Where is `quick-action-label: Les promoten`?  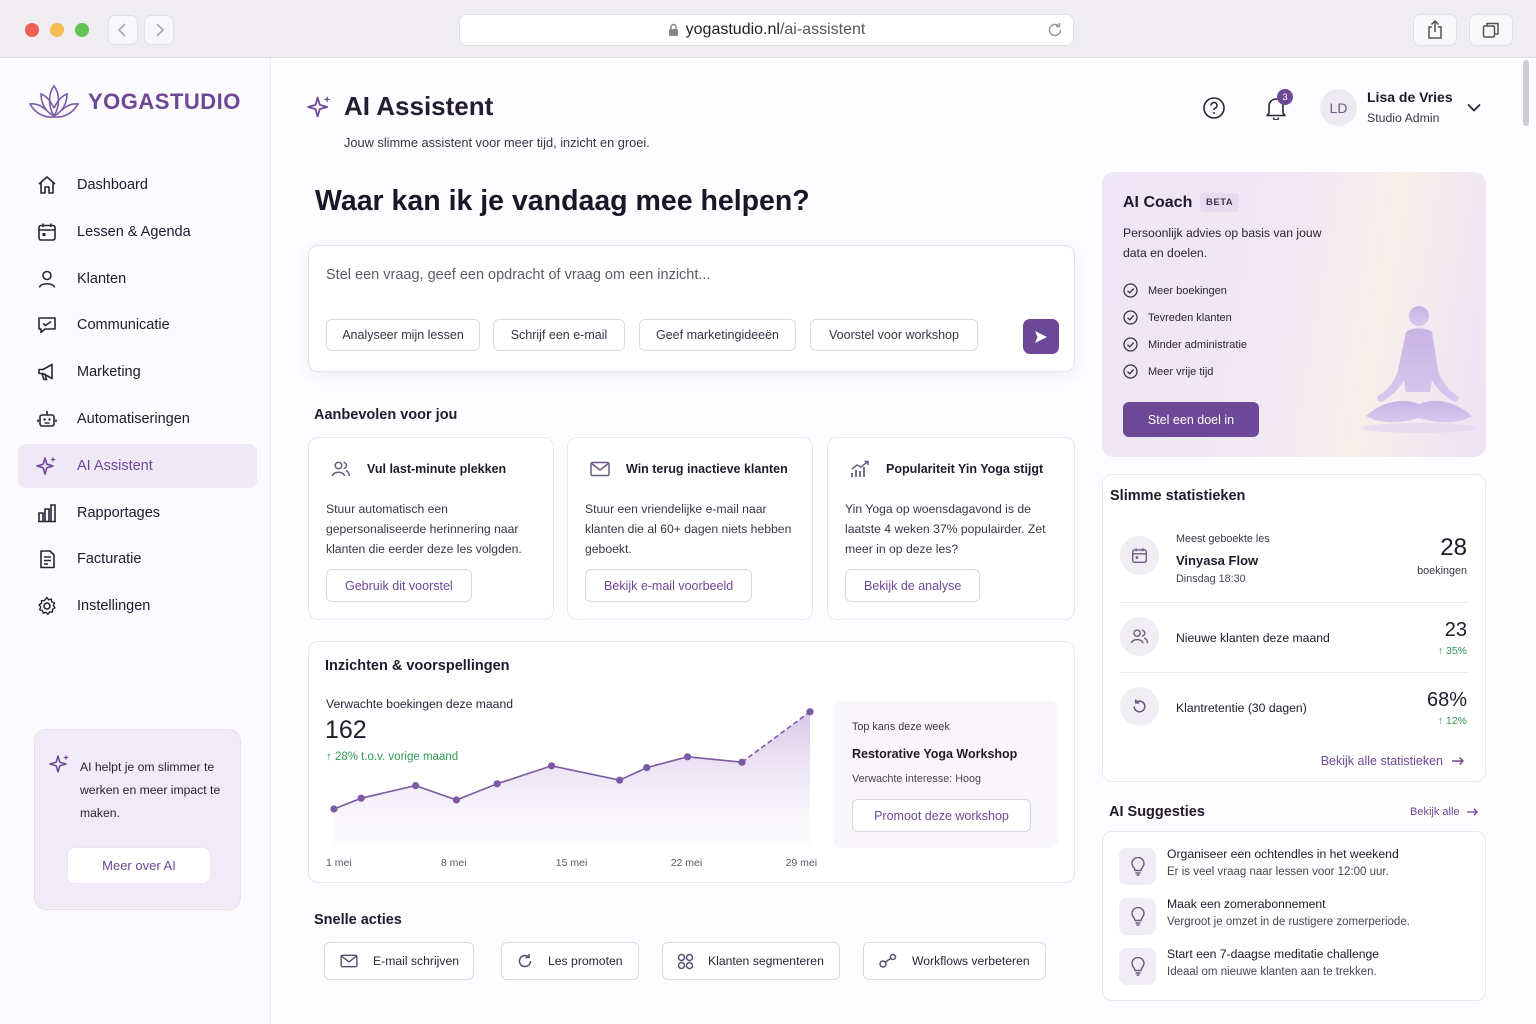
quick-action-label: Les promoten is located at coordinates (585, 961).